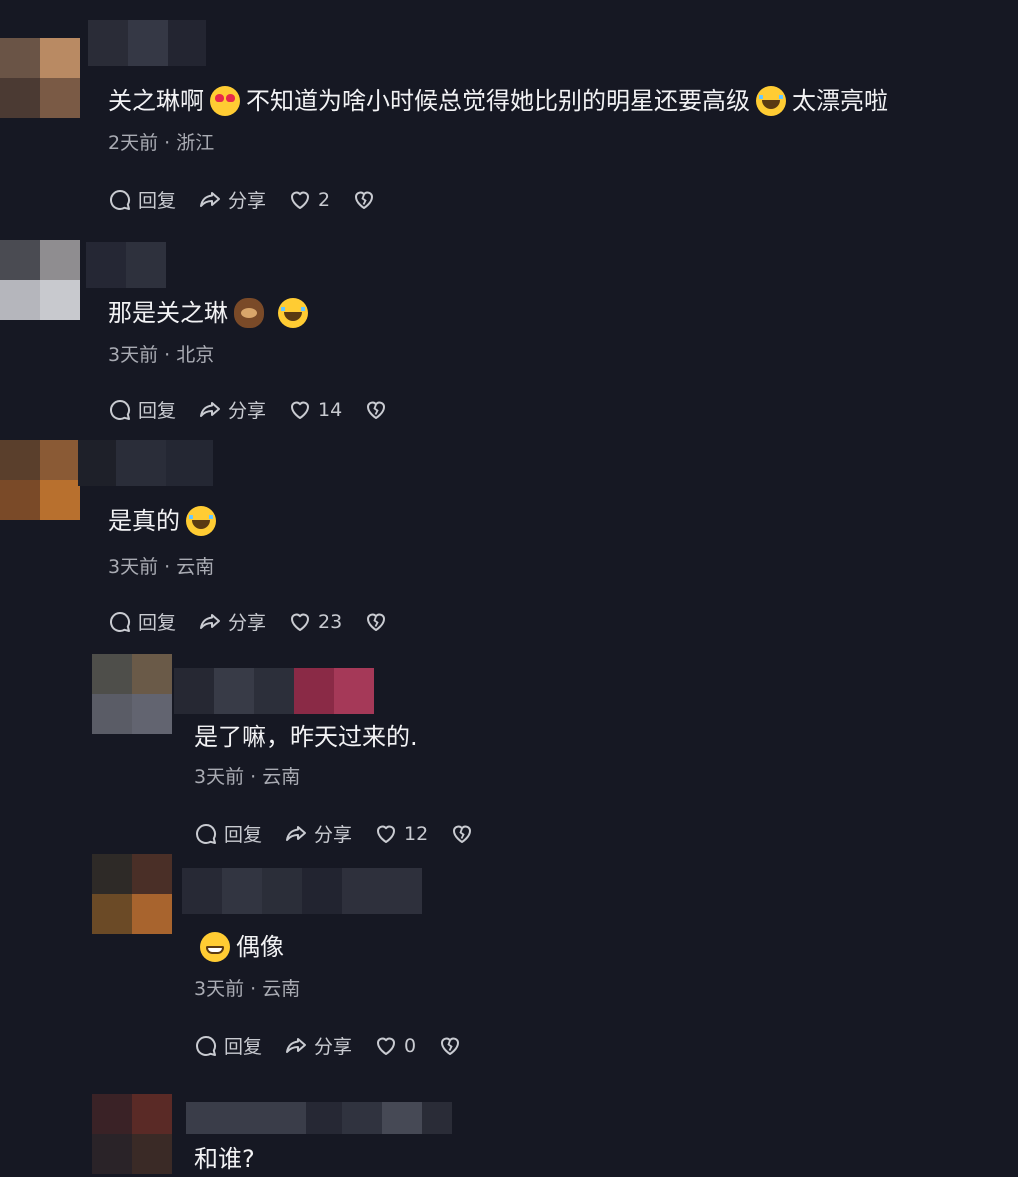 This screenshot has width=1018, height=1177. I want to click on comment-actions: 回复 分享 0, so click(339, 1045).